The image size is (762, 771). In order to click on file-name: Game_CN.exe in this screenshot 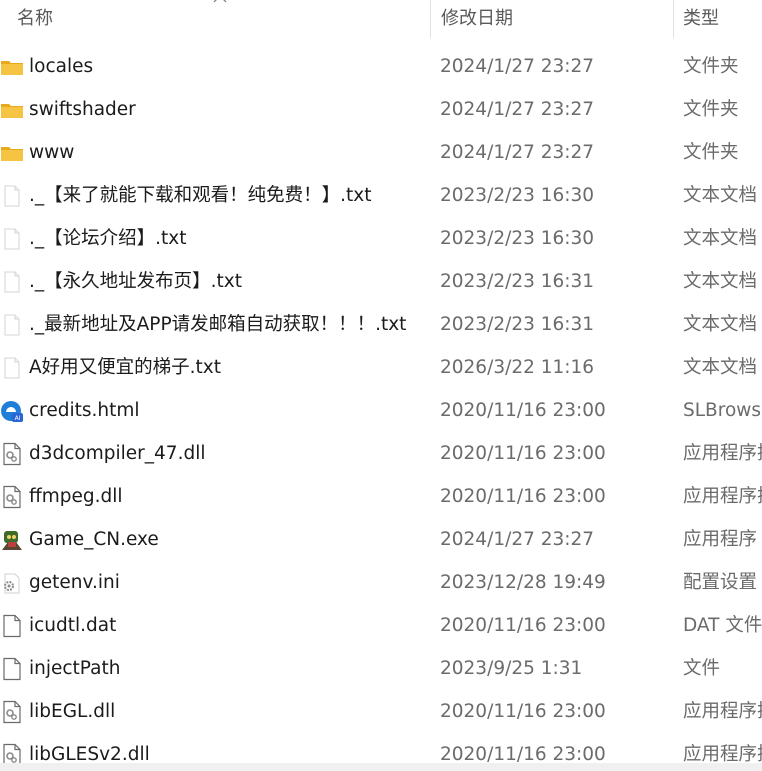, I will do `click(94, 539)`.